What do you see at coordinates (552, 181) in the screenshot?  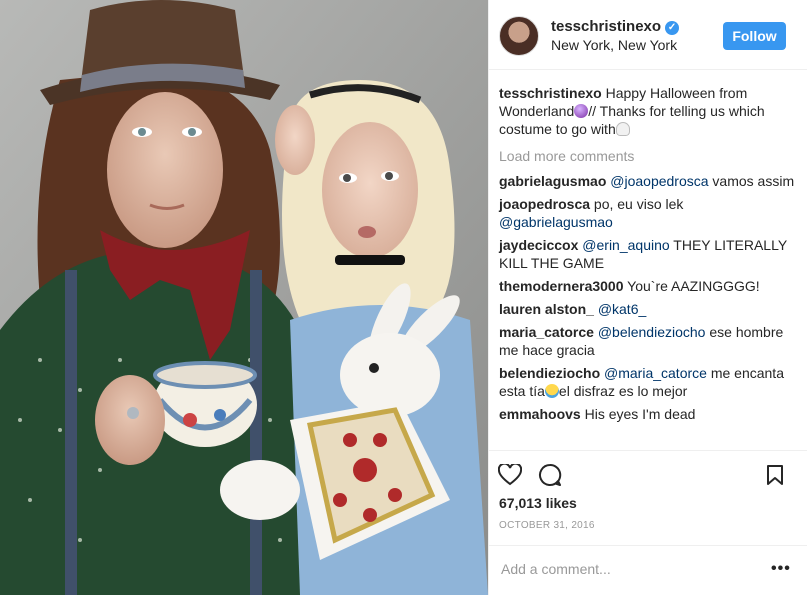 I see `comment-username: gabrielagusmao` at bounding box center [552, 181].